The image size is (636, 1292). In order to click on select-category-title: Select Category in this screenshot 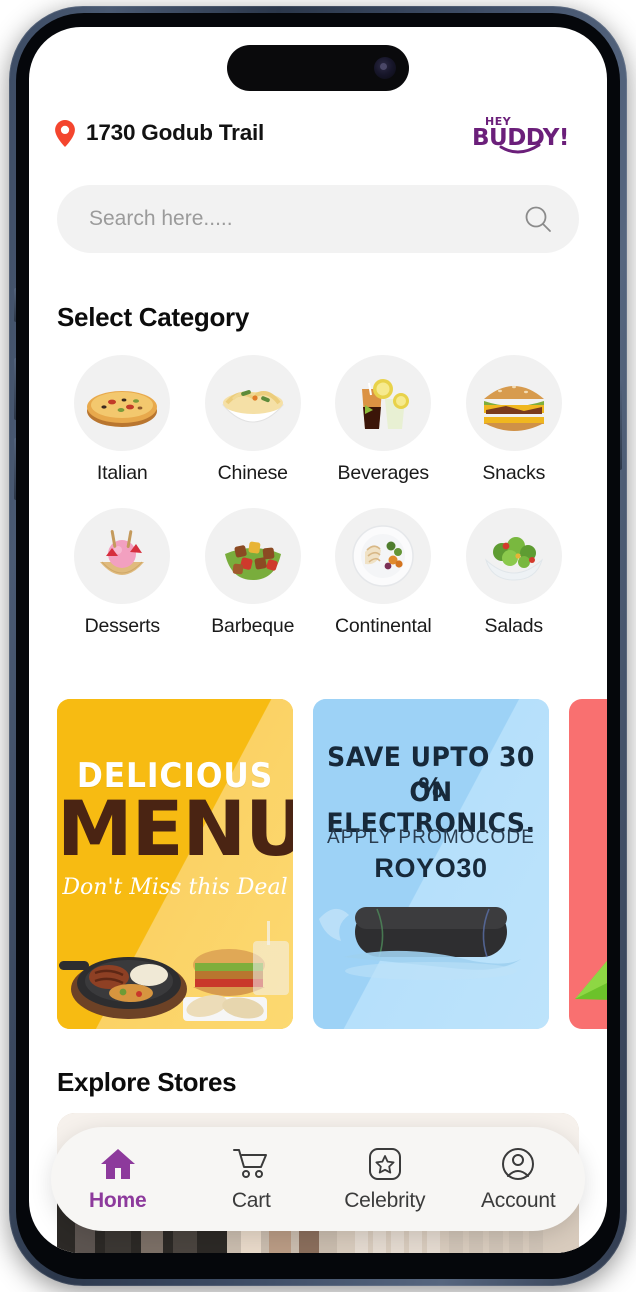, I will do `click(153, 317)`.